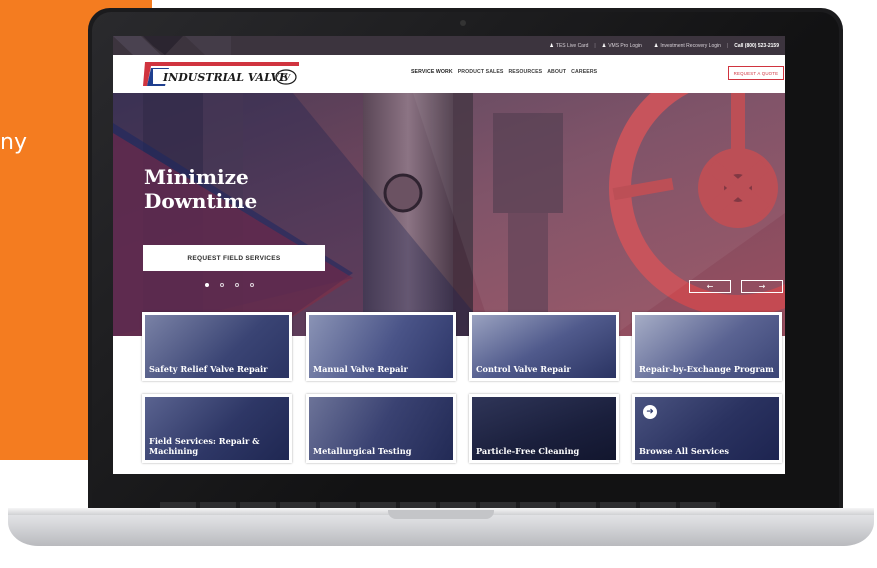 The width and height of the screenshot is (877, 568). Describe the element at coordinates (225, 77) in the screenshot. I see `logo-text: INDUSTRIAL VALVE` at that location.